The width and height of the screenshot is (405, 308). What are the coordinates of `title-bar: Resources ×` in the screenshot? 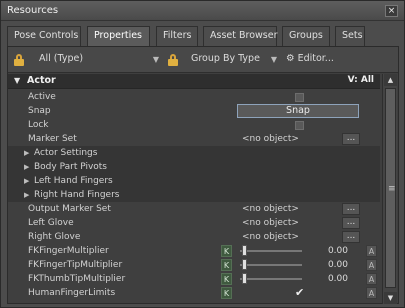 It's located at (202, 11).